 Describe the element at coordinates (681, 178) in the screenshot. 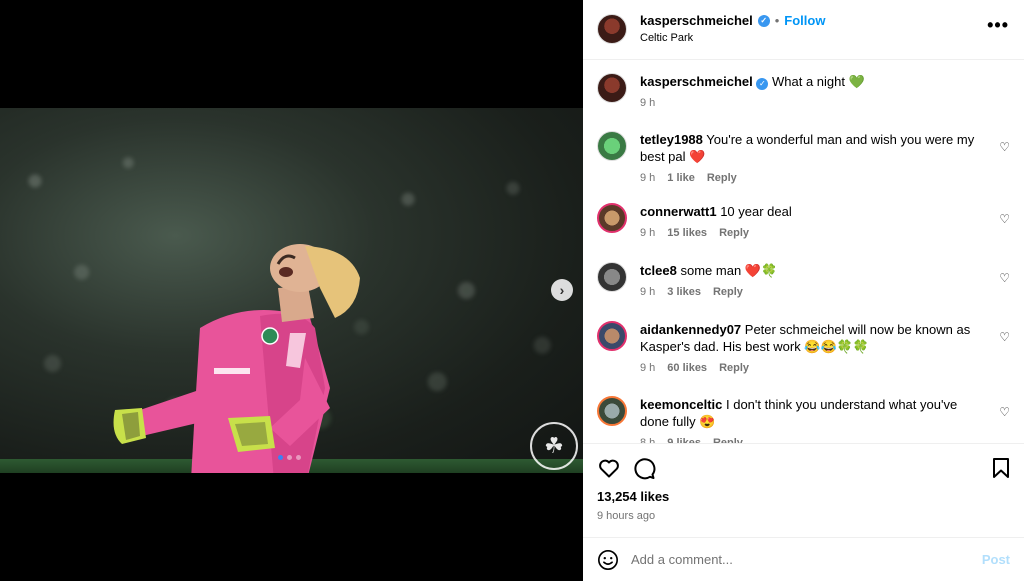

I see `comment-likes: 1 like` at that location.